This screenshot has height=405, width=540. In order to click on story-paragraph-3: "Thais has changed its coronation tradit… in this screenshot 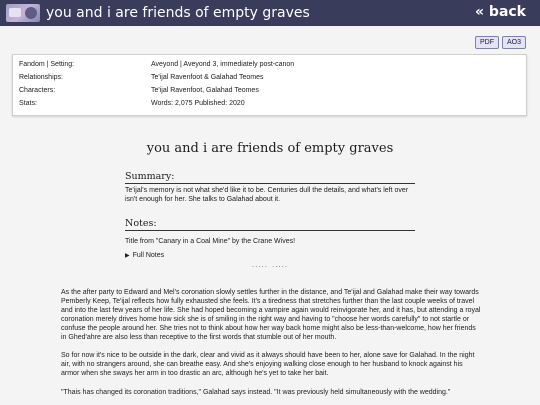, I will do `click(256, 392)`.